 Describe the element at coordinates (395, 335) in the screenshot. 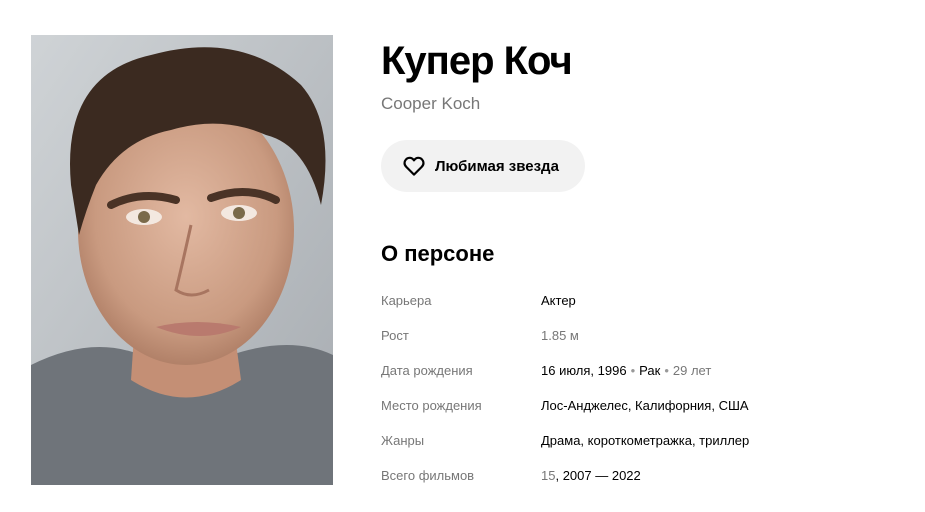

I see `fact-label: Рост` at that location.